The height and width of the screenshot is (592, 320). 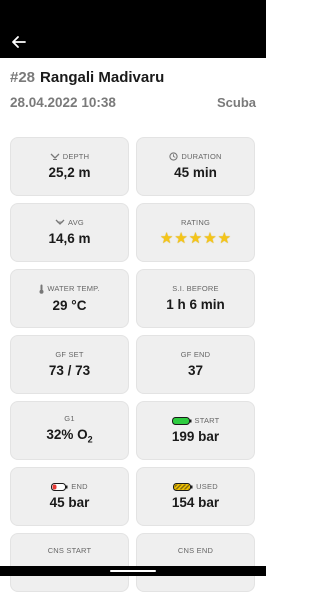 I want to click on duration-label-row: DURATION, so click(x=195, y=156).